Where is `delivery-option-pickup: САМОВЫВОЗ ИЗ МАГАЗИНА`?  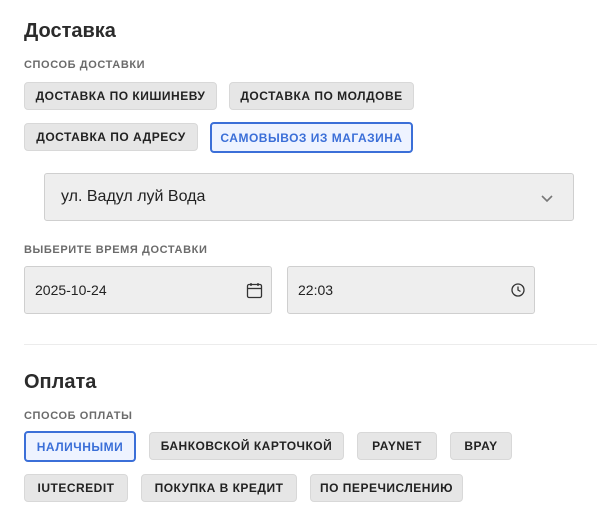 delivery-option-pickup: САМОВЫВОЗ ИЗ МАГАЗИНА is located at coordinates (311, 137).